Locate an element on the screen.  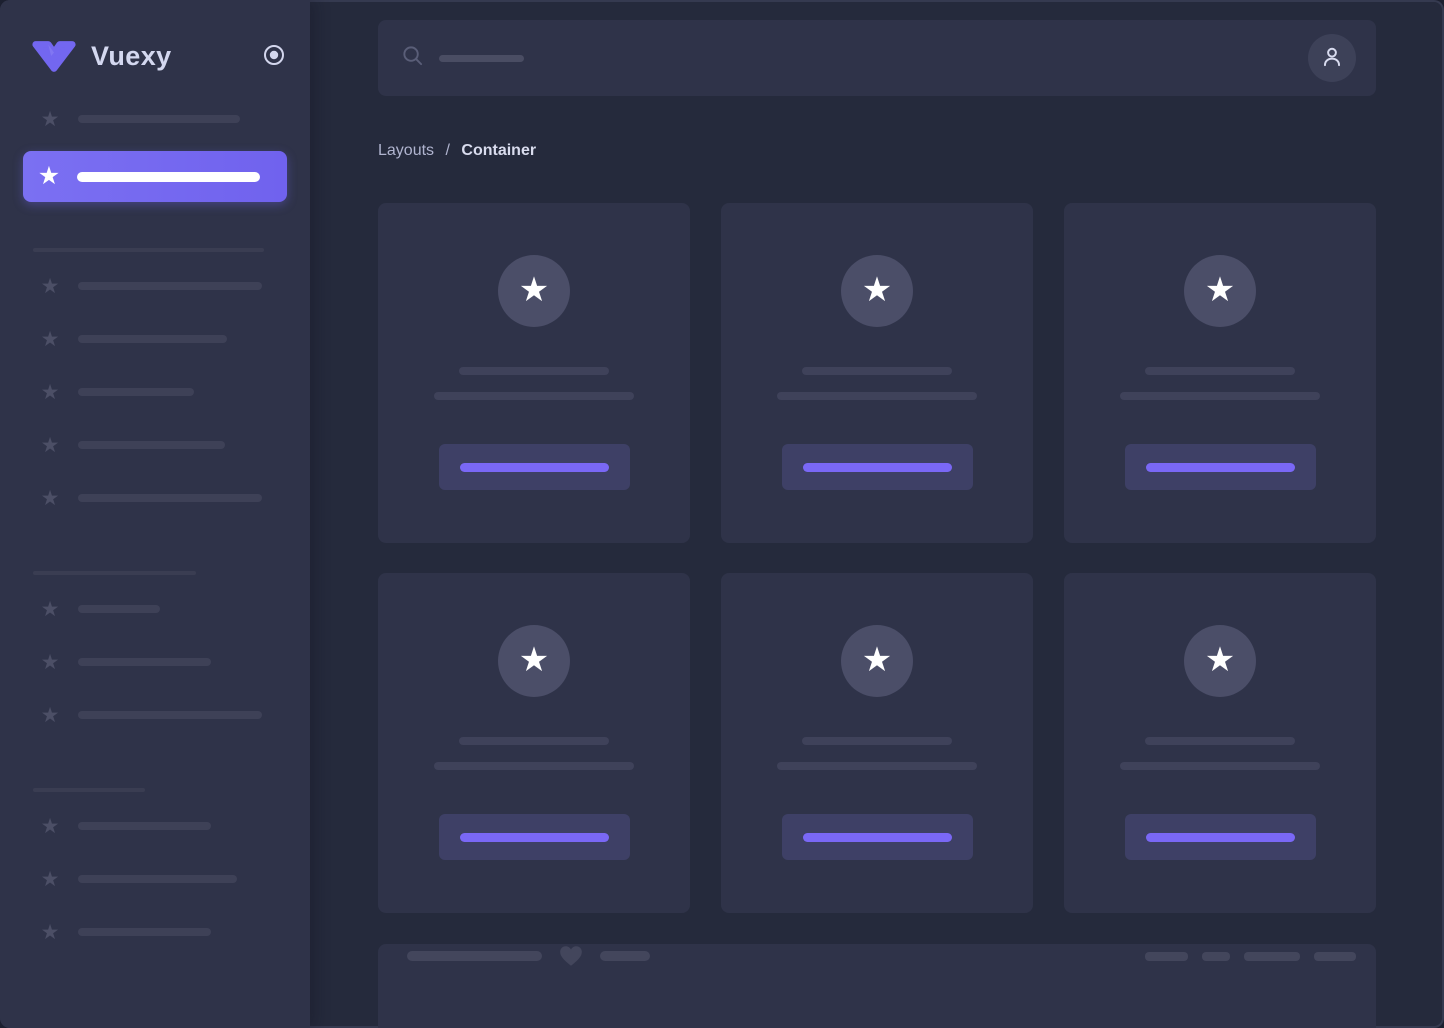
appbar is located at coordinates (877, 58).